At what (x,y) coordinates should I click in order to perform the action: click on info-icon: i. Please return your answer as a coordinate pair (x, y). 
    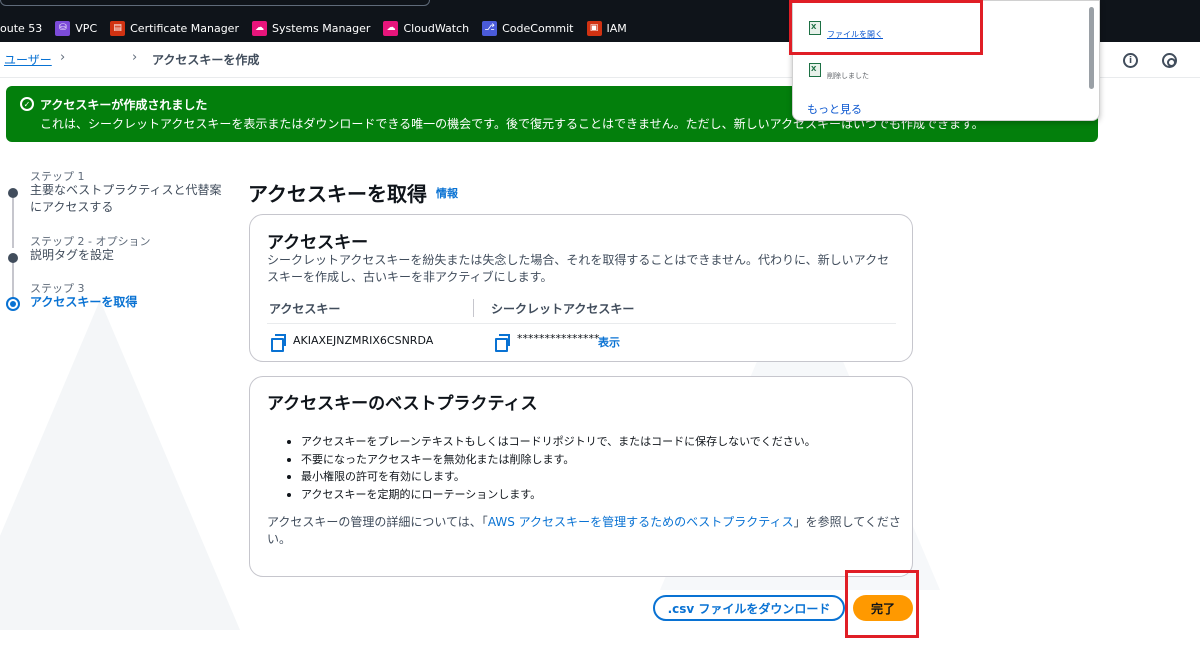
    Looking at the image, I should click on (1130, 60).